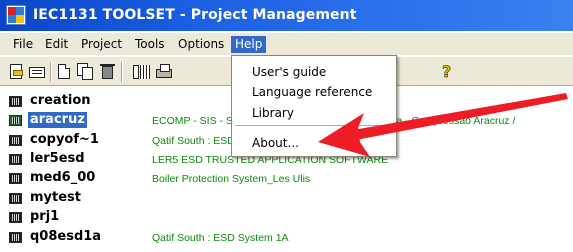  I want to click on list-item: mytest, so click(286, 198).